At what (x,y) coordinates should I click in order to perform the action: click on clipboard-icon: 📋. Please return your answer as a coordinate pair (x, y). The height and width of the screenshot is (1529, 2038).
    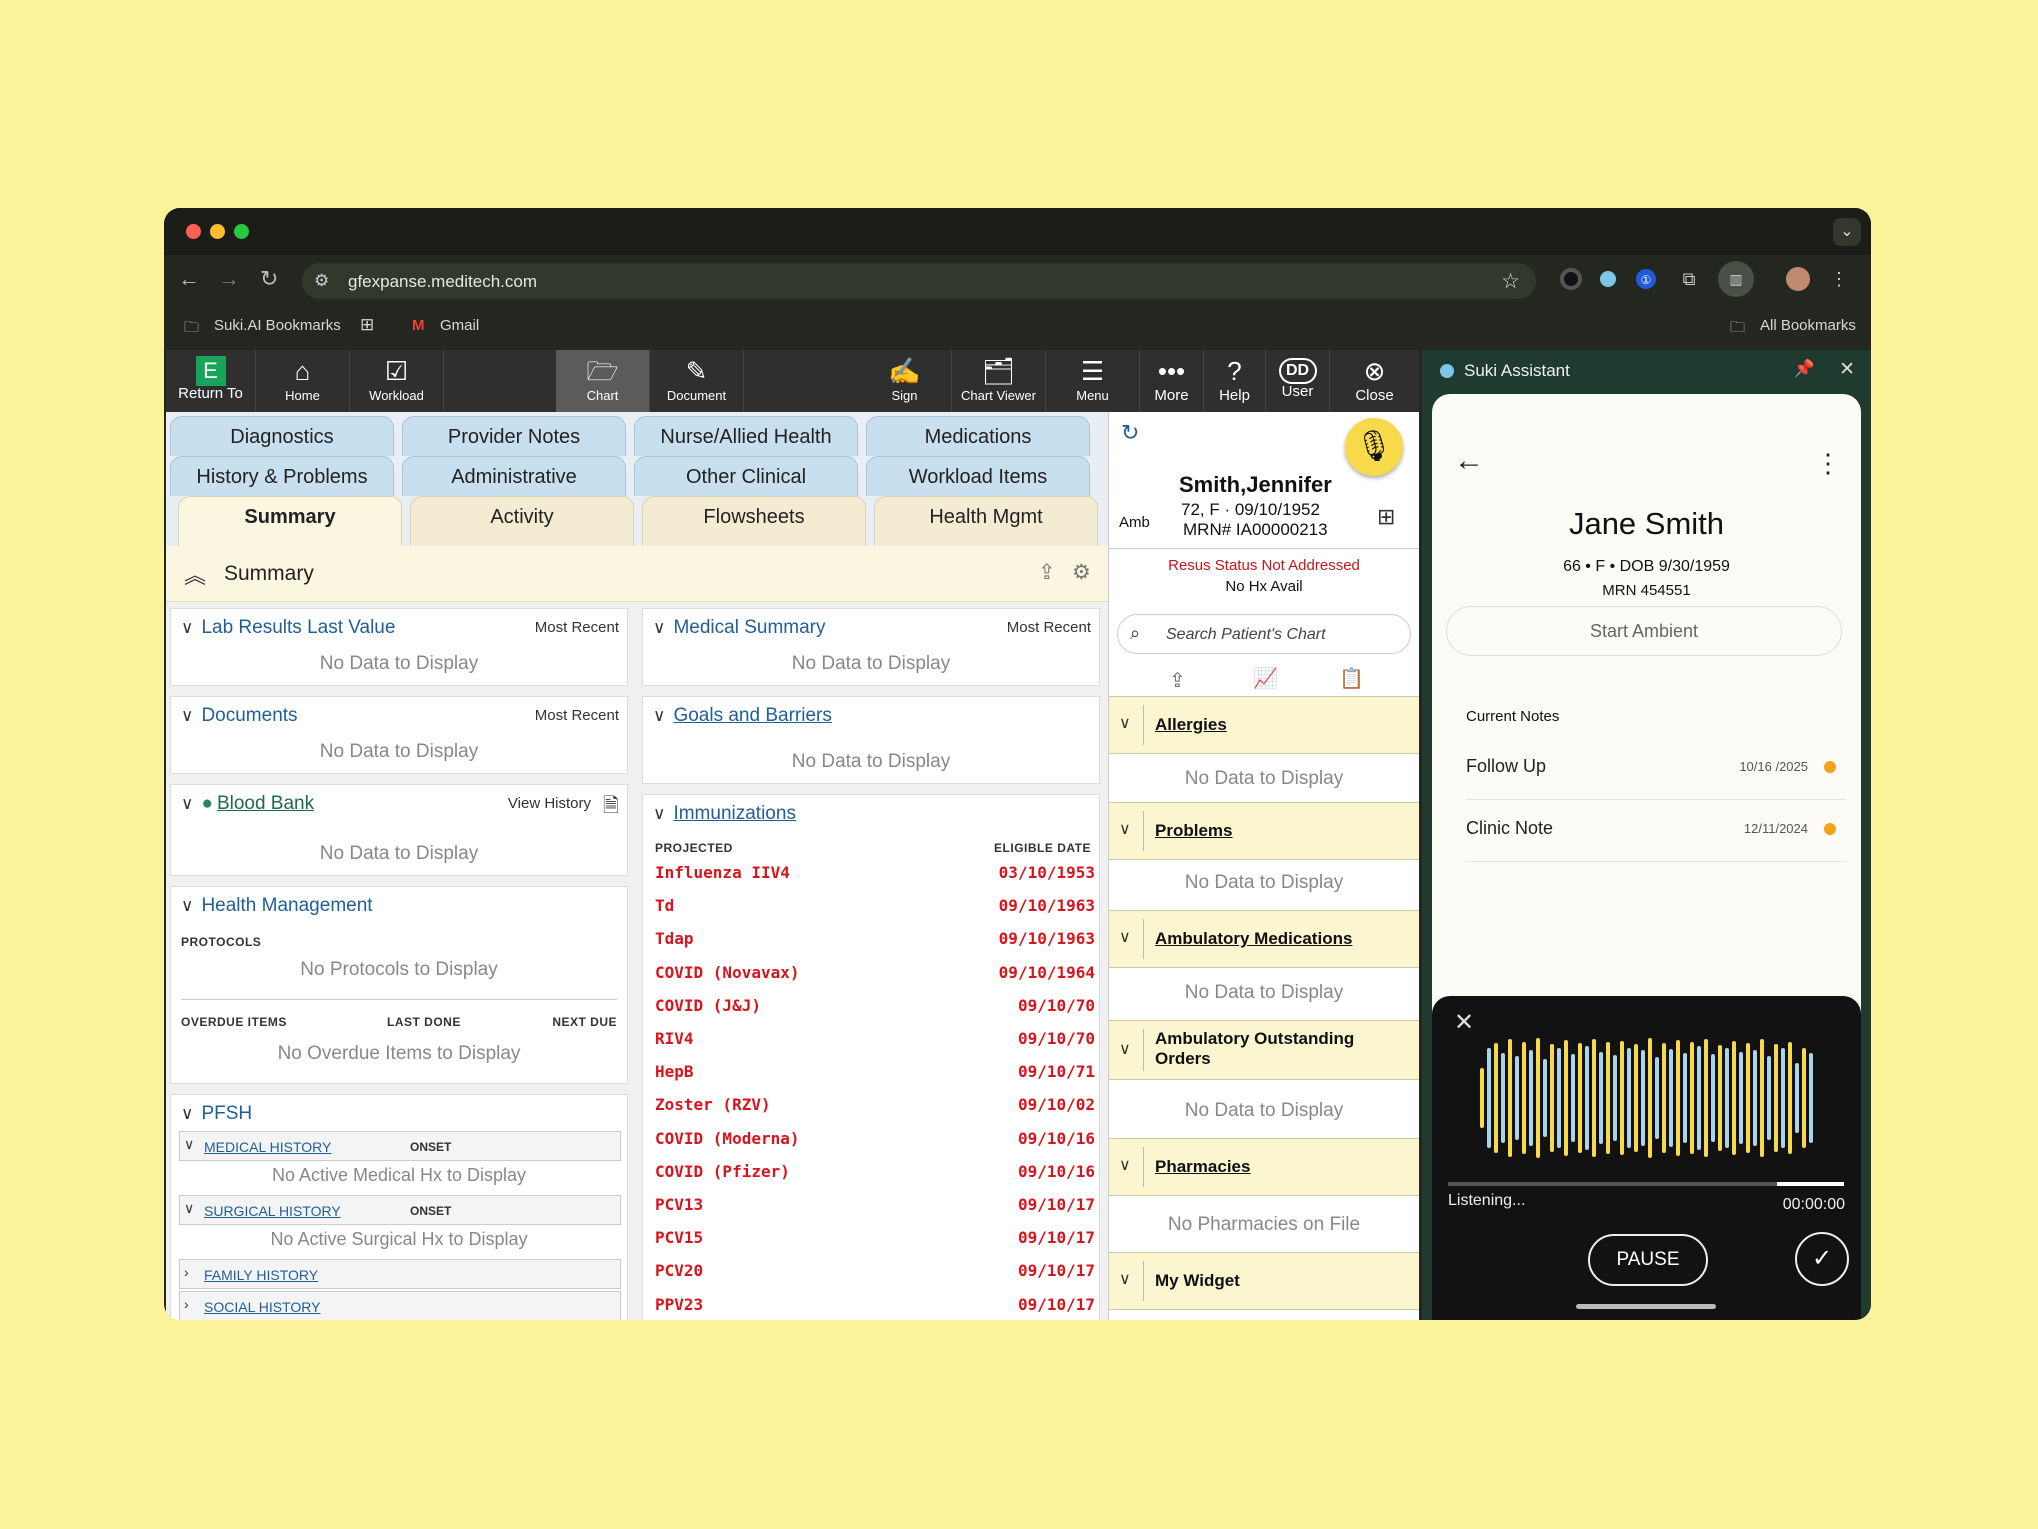
    Looking at the image, I should click on (1351, 678).